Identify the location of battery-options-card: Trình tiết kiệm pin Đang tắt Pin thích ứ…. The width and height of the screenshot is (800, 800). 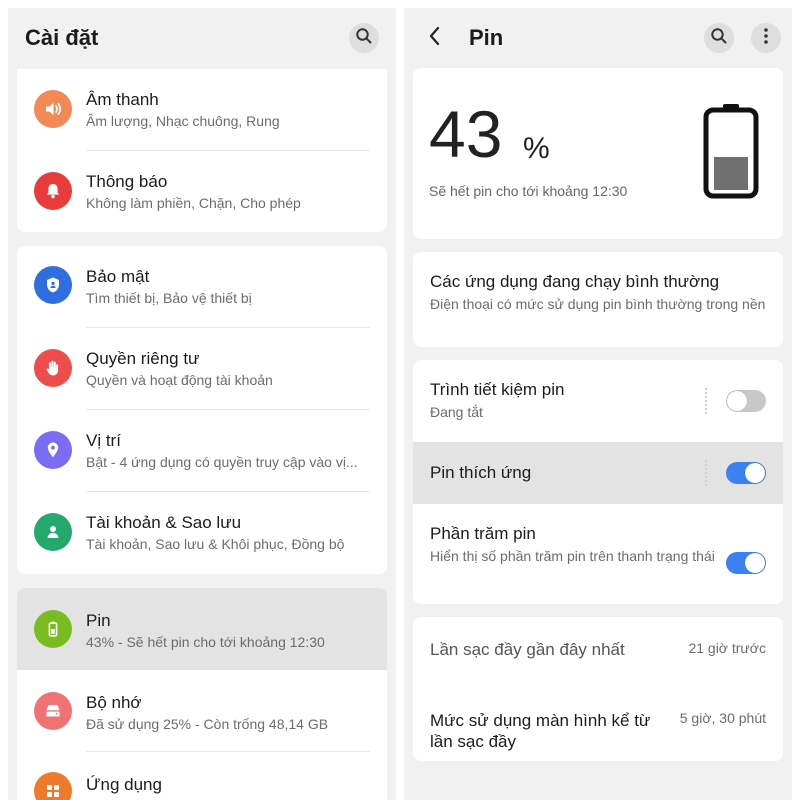
(598, 482).